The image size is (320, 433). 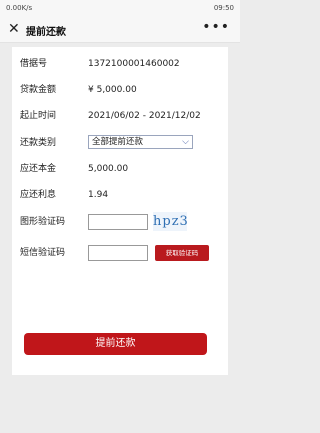 I want to click on principal-label: 应还本金, so click(x=38, y=169).